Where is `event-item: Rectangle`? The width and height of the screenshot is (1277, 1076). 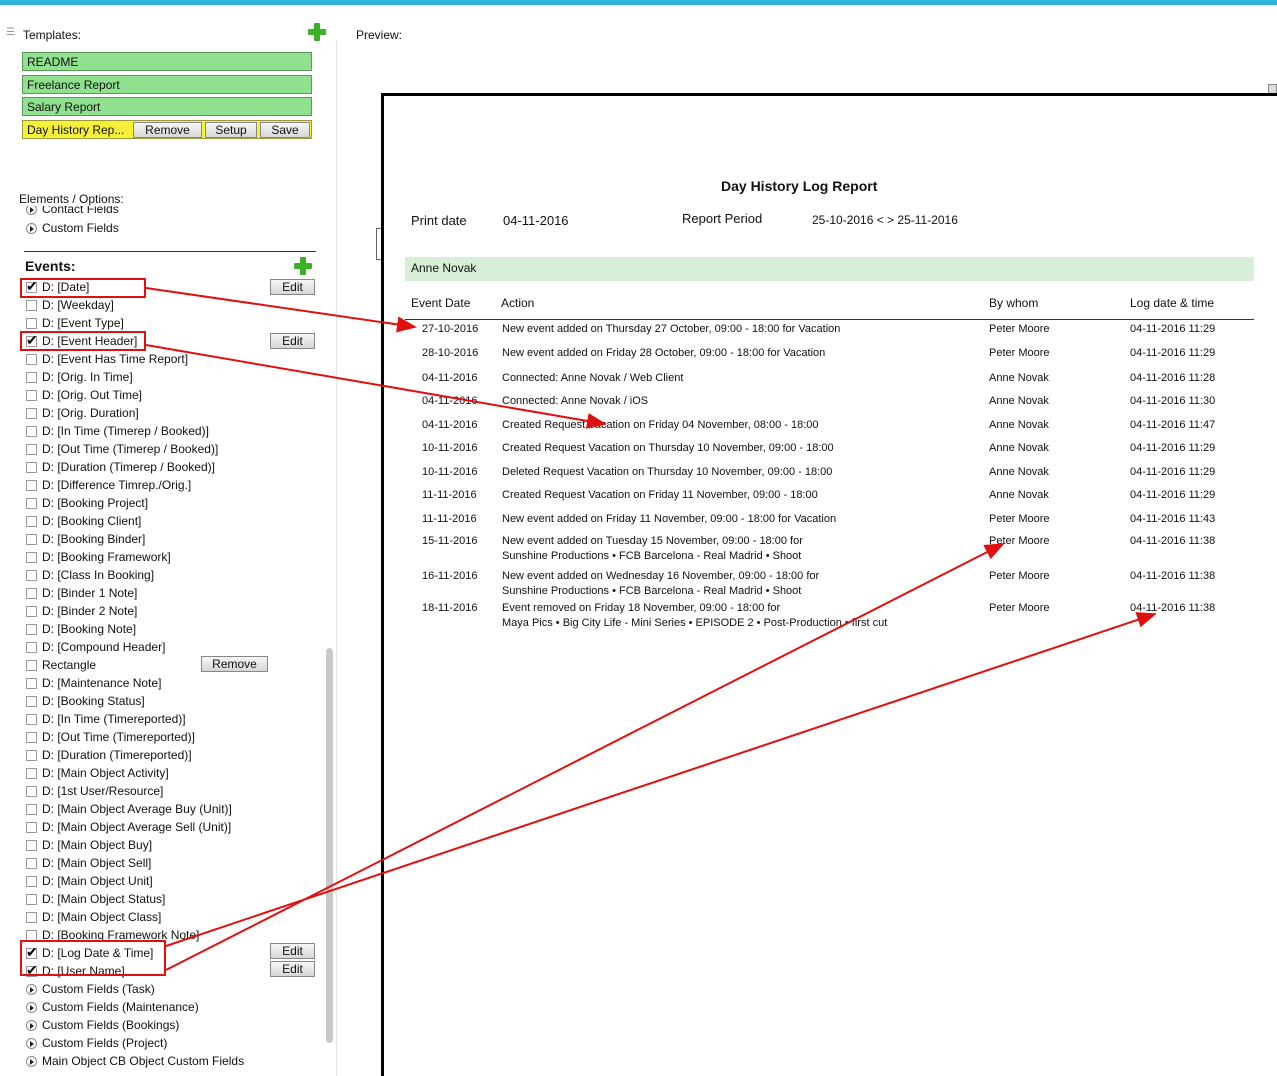 event-item: Rectangle is located at coordinates (61, 665).